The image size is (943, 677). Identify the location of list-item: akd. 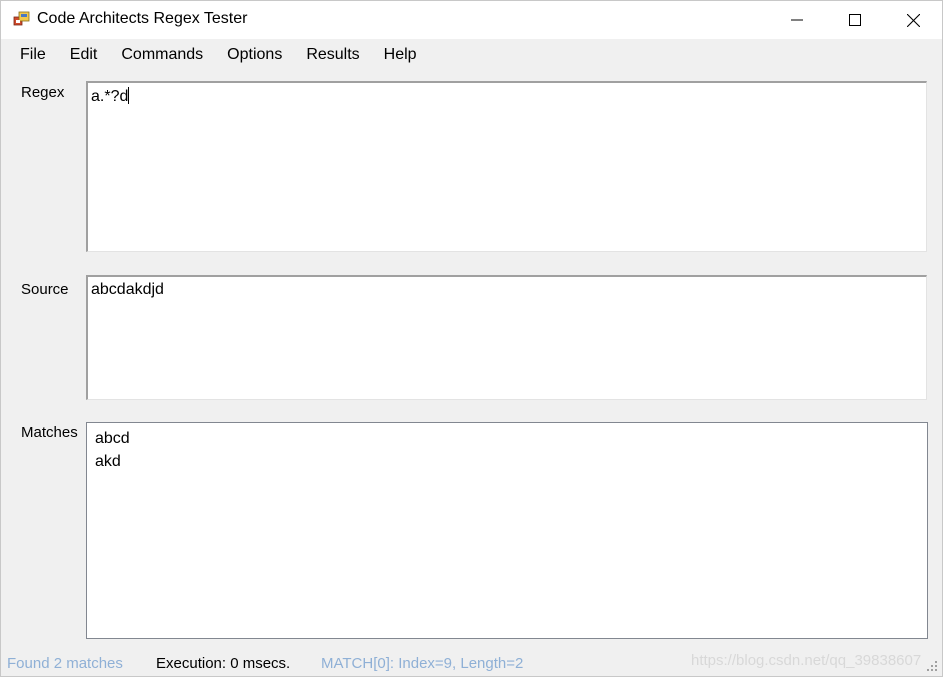
(507, 461).